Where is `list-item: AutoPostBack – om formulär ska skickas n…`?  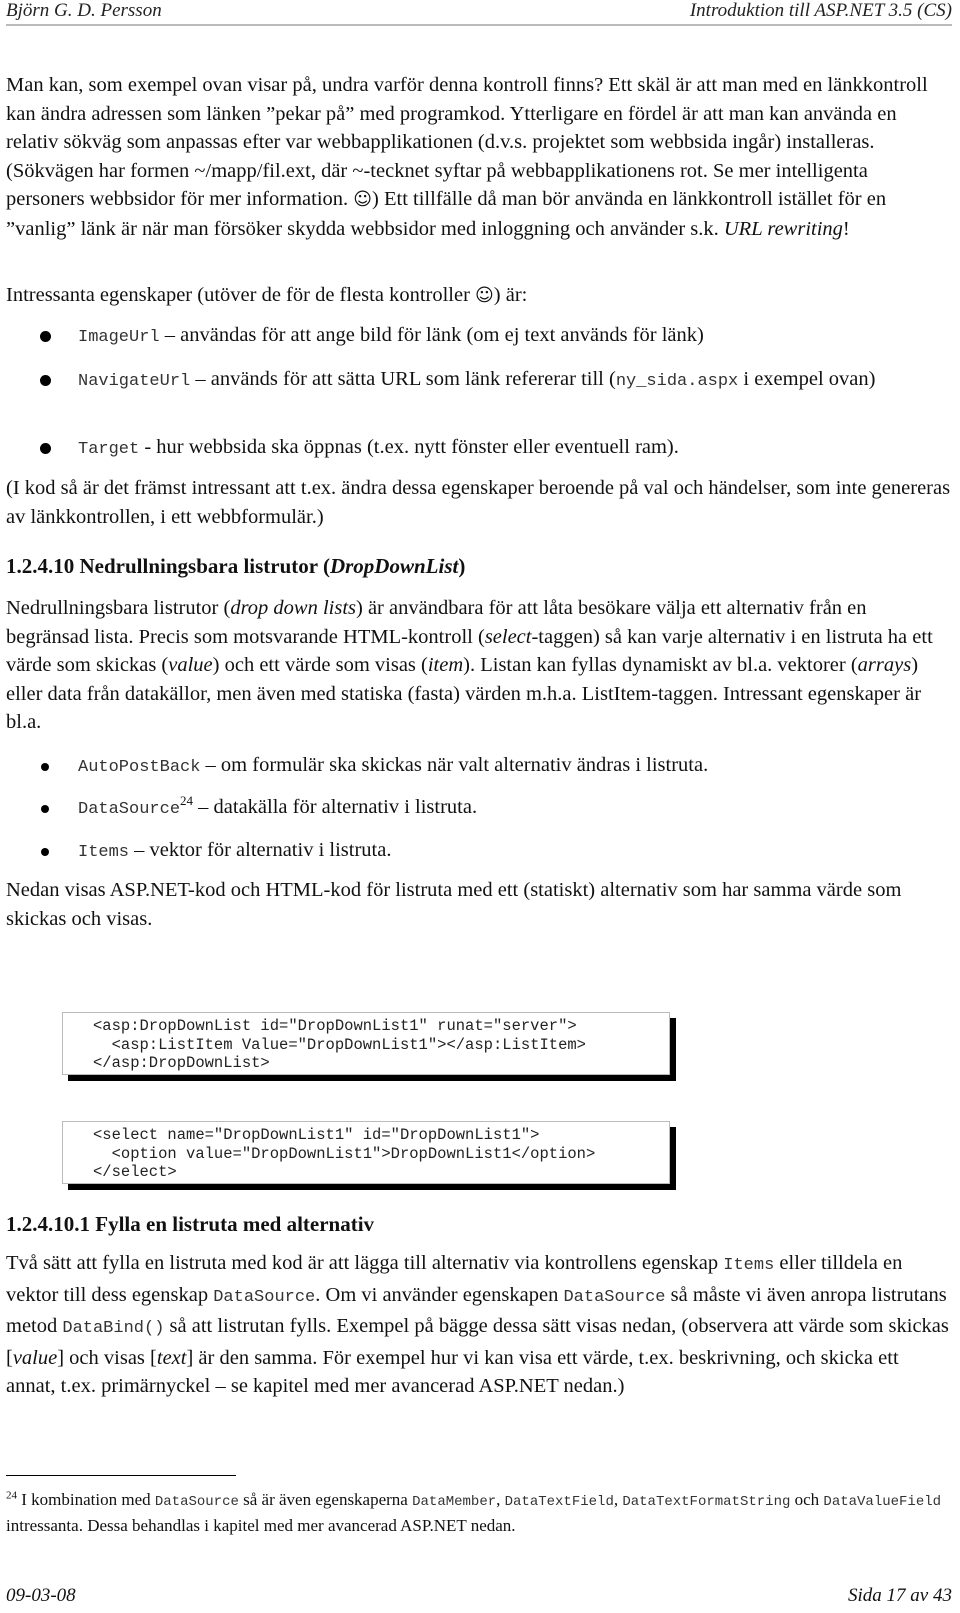 list-item: AutoPostBack – om formulär ska skickas n… is located at coordinates (490, 767).